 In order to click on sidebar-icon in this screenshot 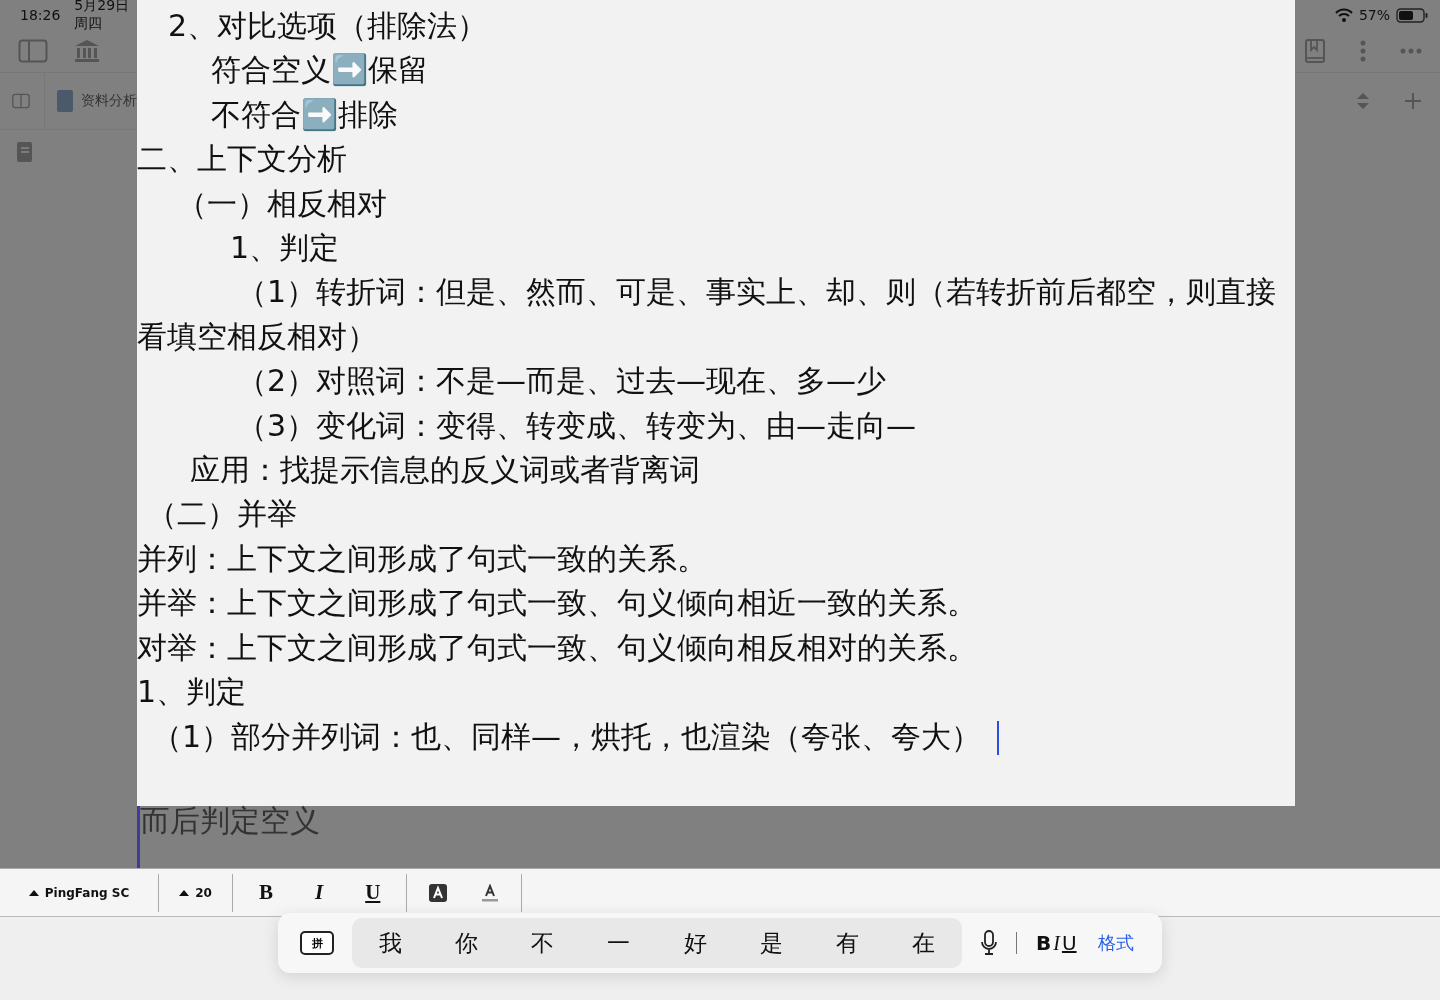, I will do `click(33, 51)`.